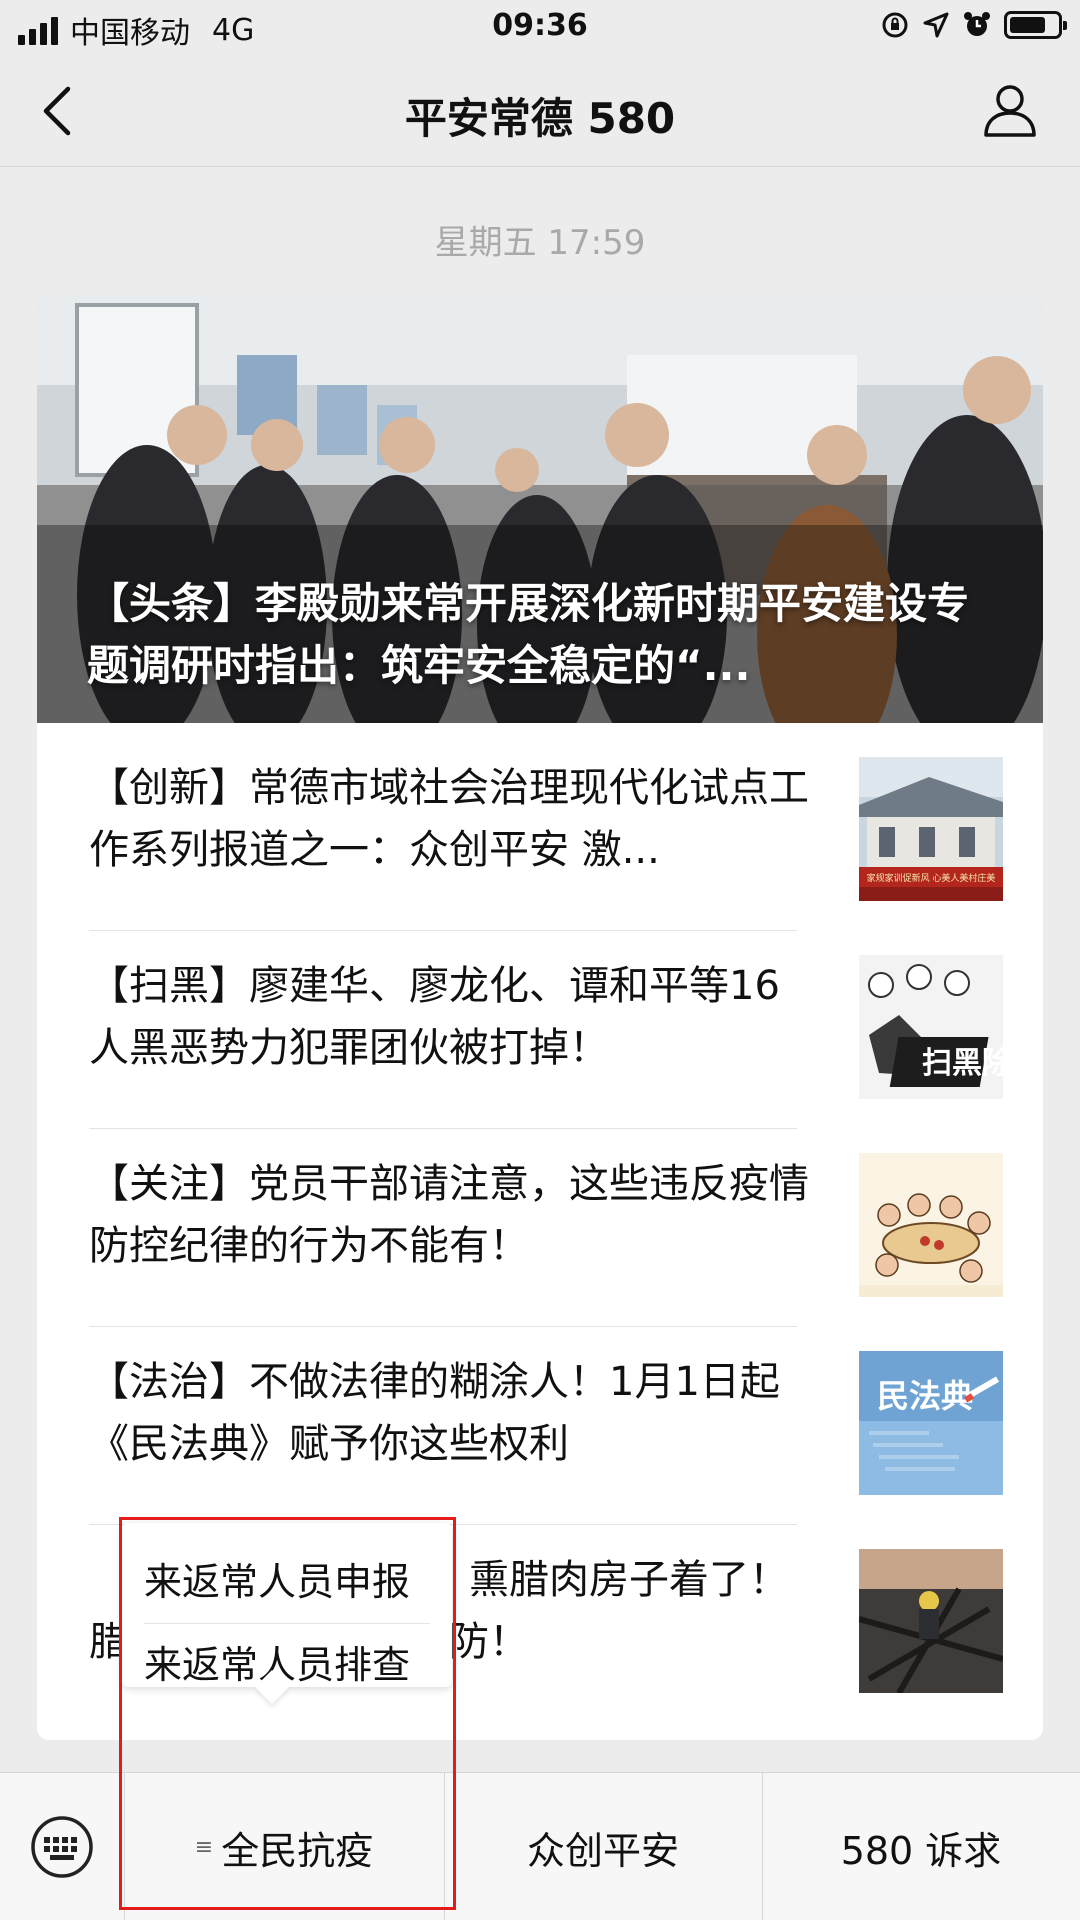  Describe the element at coordinates (62, 1847) in the screenshot. I see `keyboard-icon` at that location.